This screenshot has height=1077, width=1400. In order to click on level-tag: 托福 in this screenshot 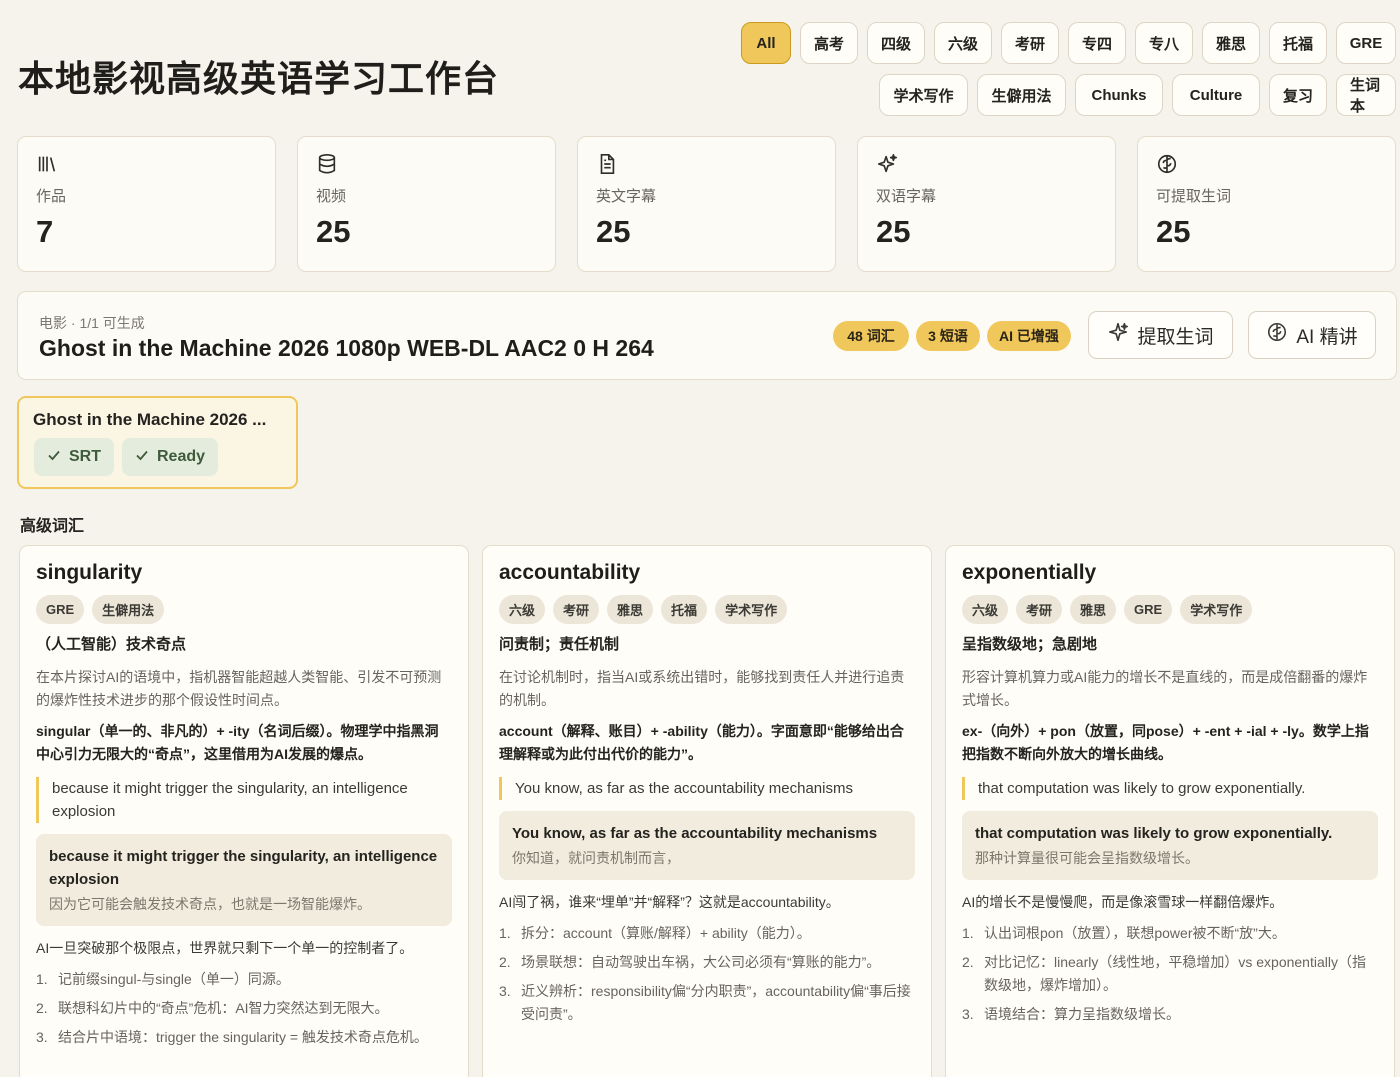, I will do `click(684, 609)`.